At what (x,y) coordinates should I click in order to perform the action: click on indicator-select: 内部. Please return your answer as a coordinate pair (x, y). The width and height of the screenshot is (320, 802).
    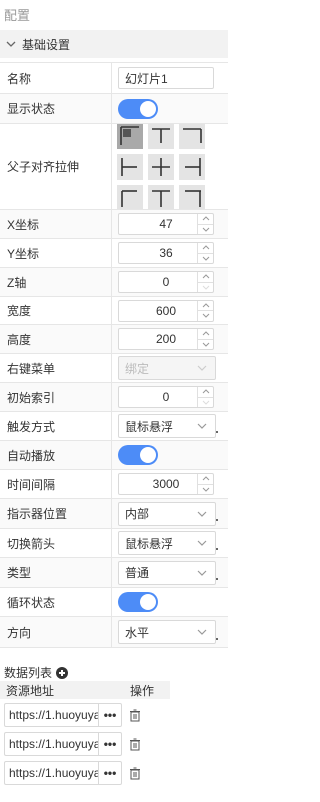
    Looking at the image, I should click on (167, 513).